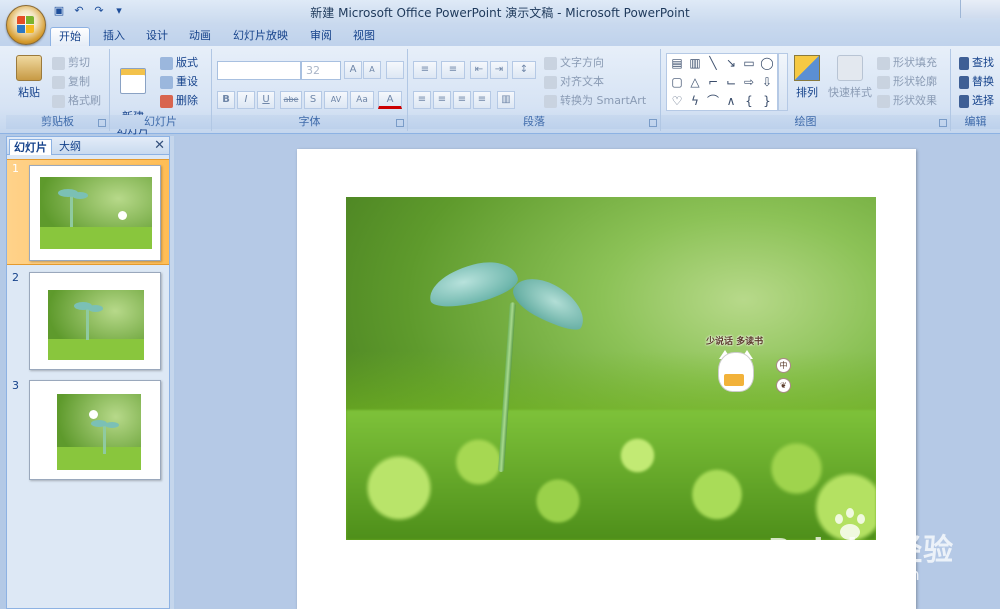  What do you see at coordinates (353, 70) in the screenshot?
I see `grow-font-button: A` at bounding box center [353, 70].